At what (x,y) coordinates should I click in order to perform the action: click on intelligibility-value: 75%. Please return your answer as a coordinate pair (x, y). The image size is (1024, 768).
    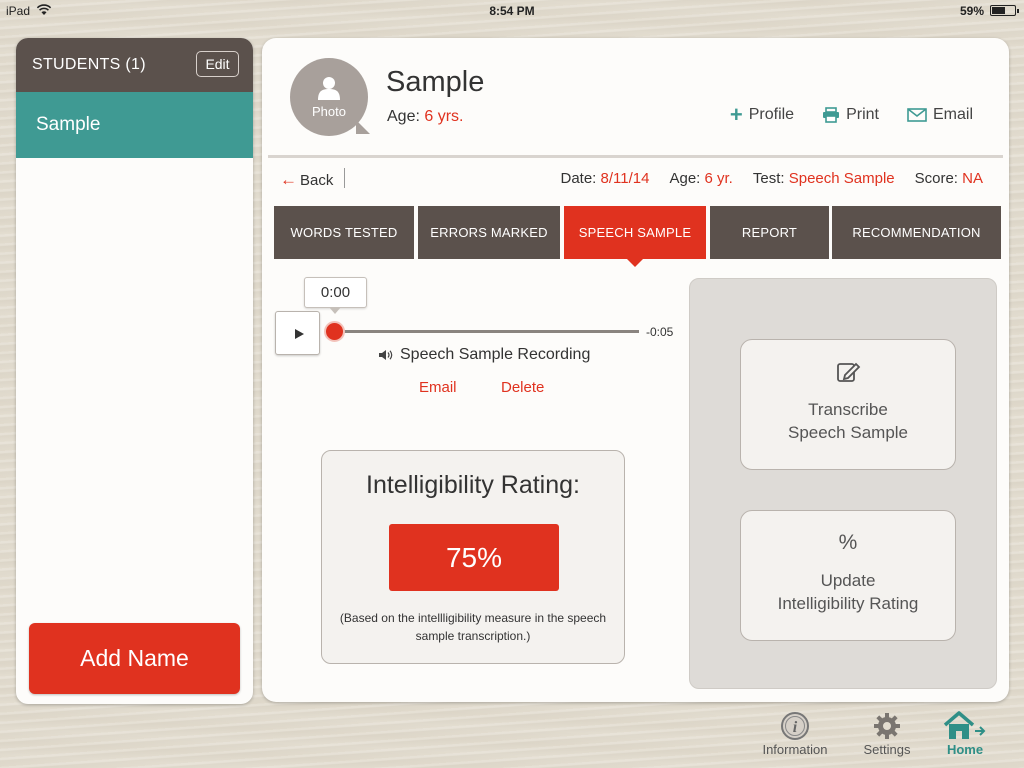
    Looking at the image, I should click on (474, 557).